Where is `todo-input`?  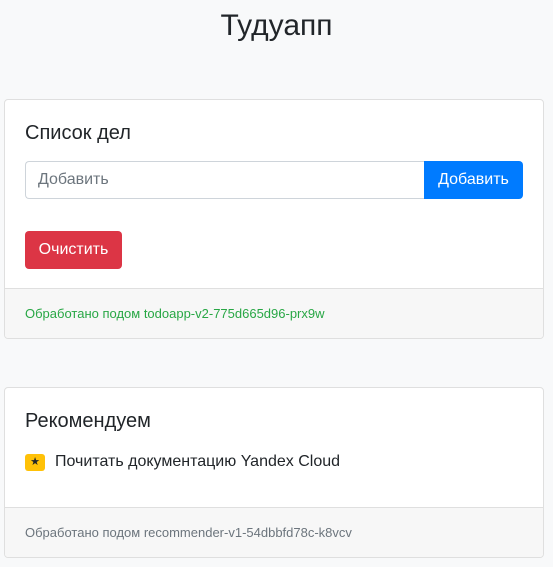 todo-input is located at coordinates (224, 180).